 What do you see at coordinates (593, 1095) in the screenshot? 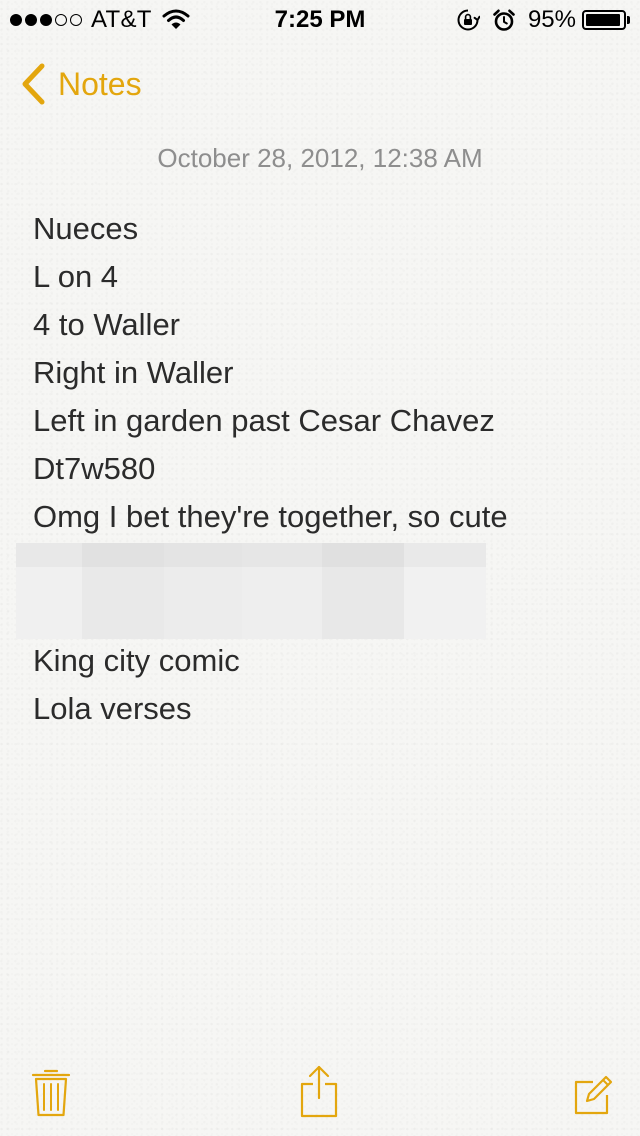
I see `compose-icon` at bounding box center [593, 1095].